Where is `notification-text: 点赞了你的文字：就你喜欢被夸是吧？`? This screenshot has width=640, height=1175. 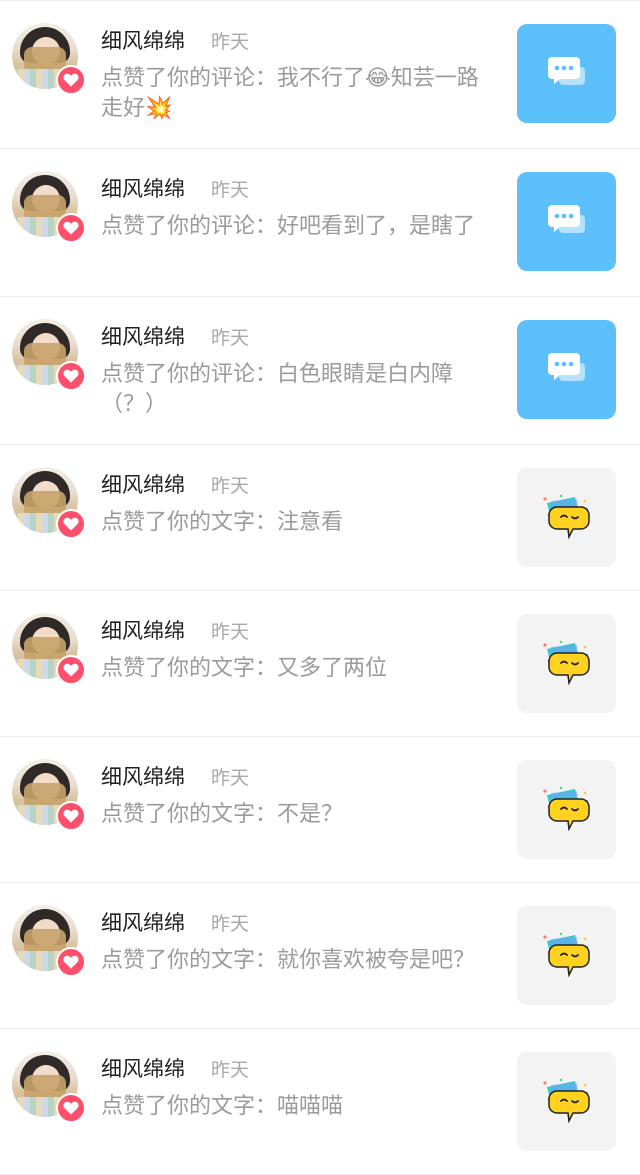
notification-text: 点赞了你的文字：就你喜欢被夸是吧？ is located at coordinates (288, 960).